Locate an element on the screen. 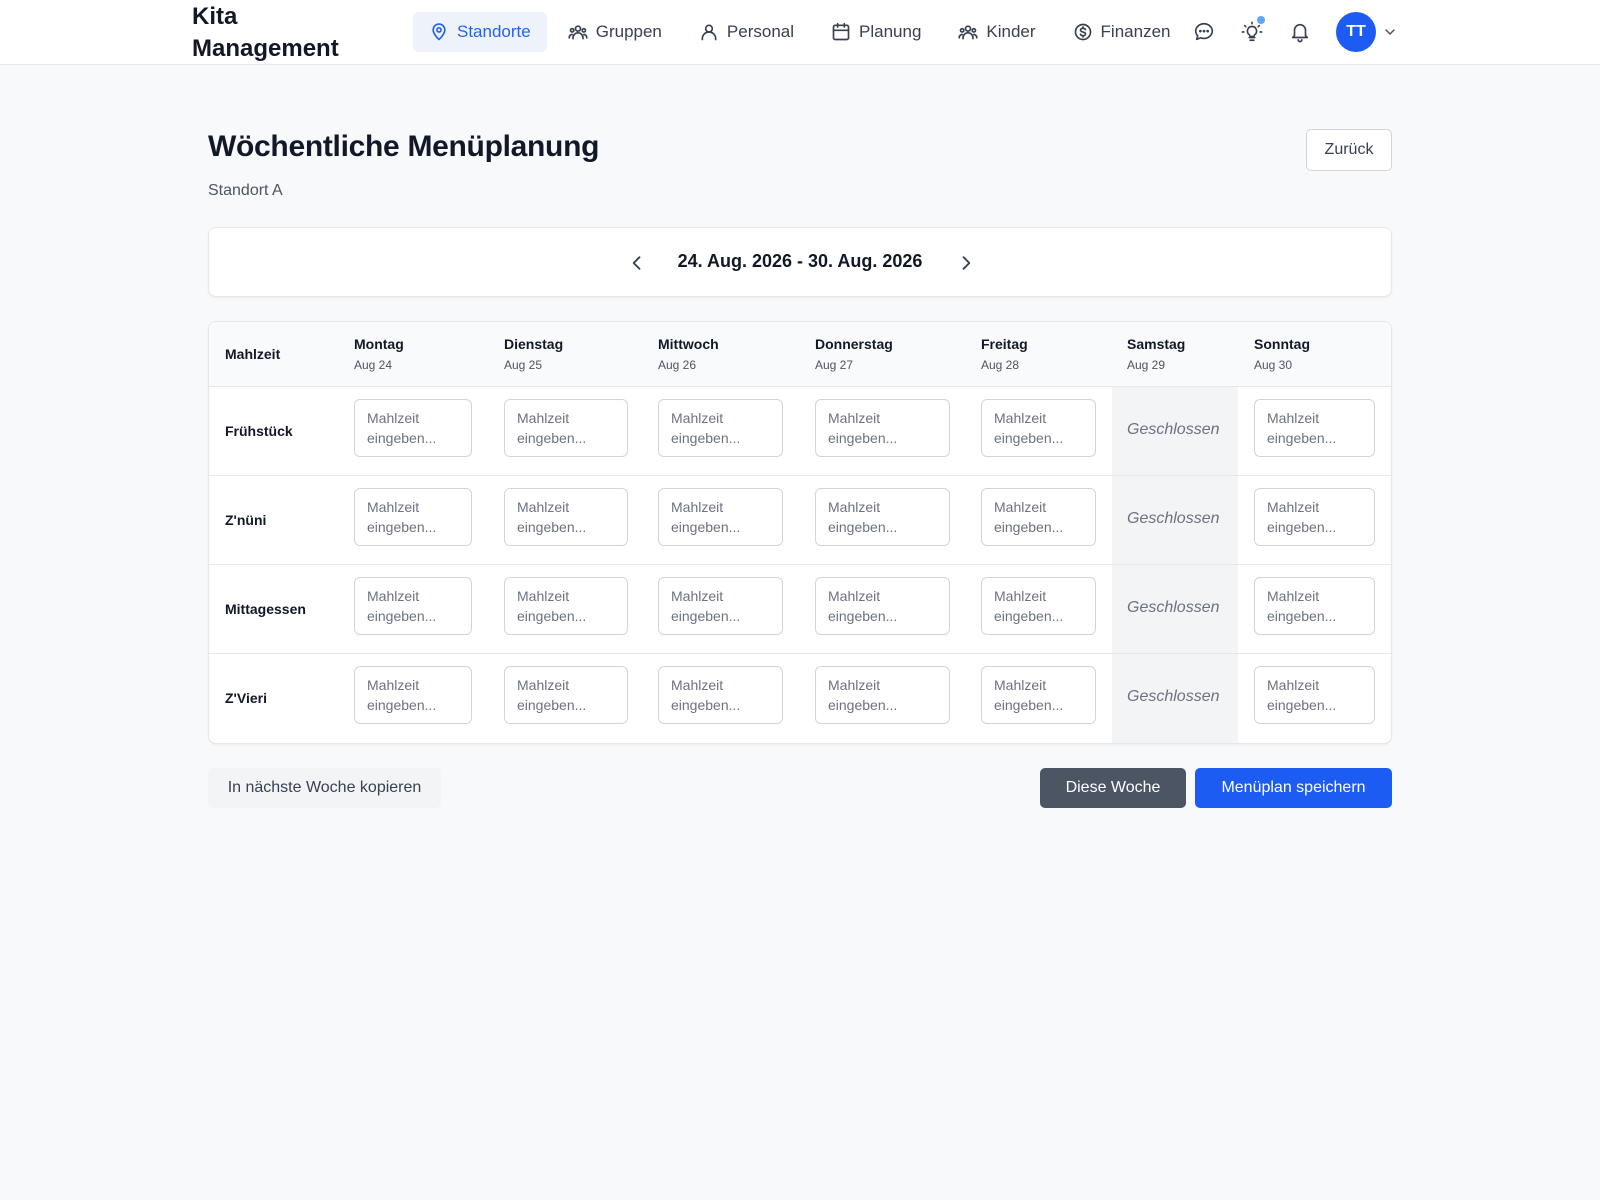 The height and width of the screenshot is (1200, 1600). day-name: Samstag is located at coordinates (1156, 344).